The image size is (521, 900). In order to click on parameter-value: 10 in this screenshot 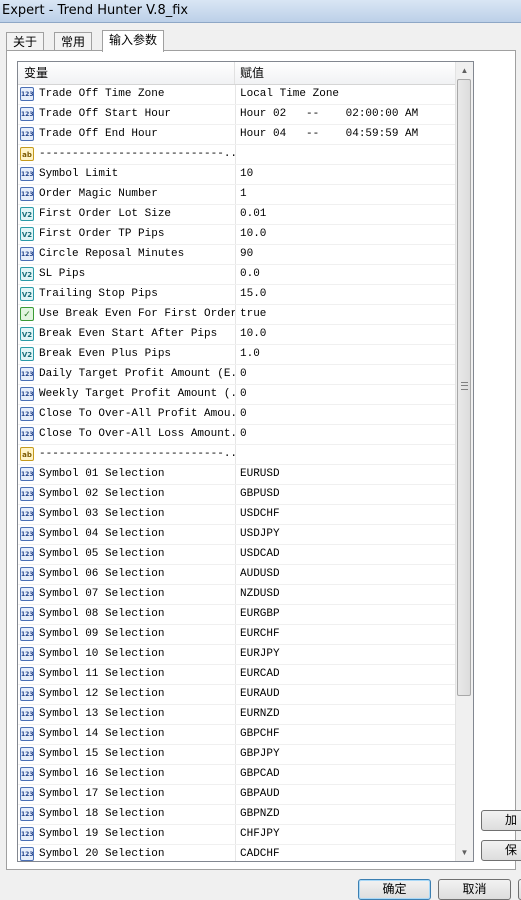, I will do `click(345, 174)`.